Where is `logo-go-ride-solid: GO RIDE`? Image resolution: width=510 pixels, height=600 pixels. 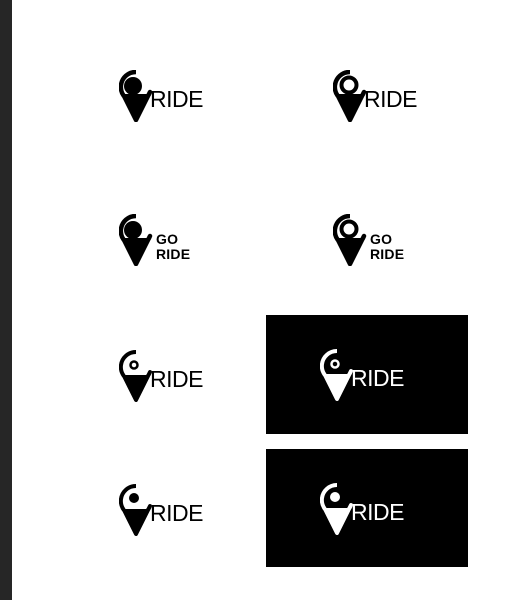
logo-go-ride-solid: GO RIDE is located at coordinates (154, 240).